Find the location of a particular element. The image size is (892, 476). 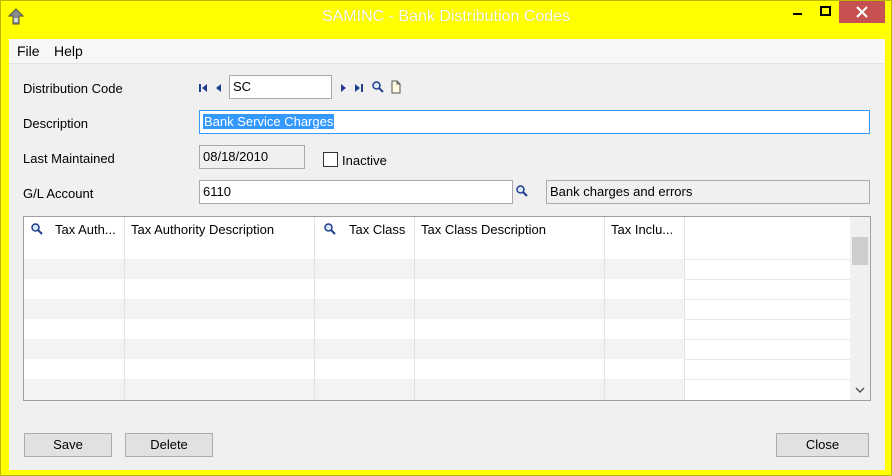

menu-file: File is located at coordinates (28, 51).